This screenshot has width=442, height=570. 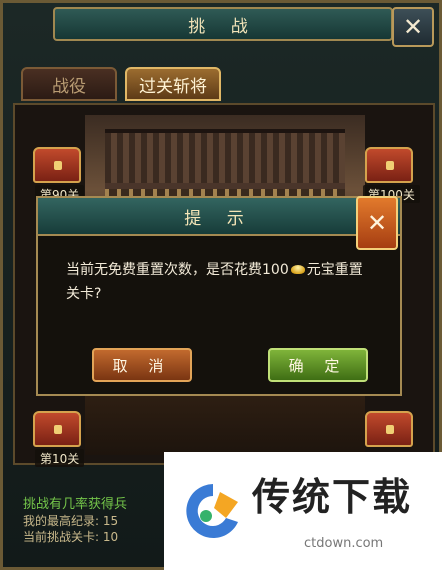 What do you see at coordinates (219, 217) in the screenshot?
I see `dialog-title: 提 示` at bounding box center [219, 217].